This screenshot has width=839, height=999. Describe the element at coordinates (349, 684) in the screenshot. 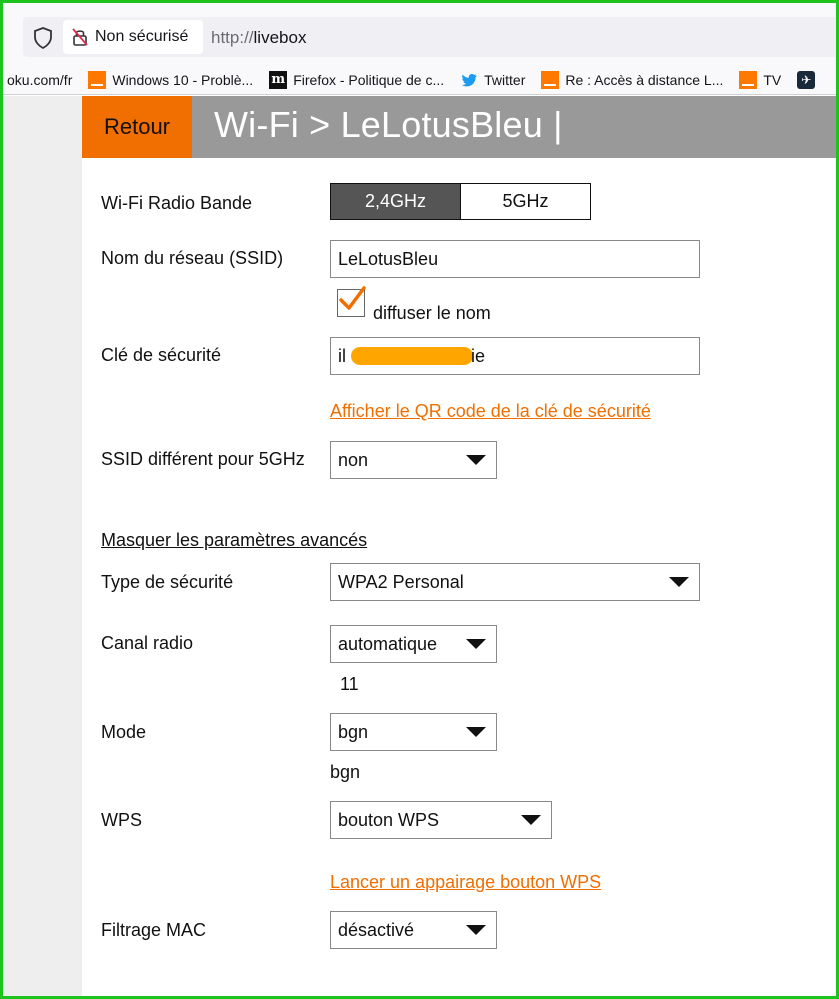

I see `channel-current-value: 11` at that location.